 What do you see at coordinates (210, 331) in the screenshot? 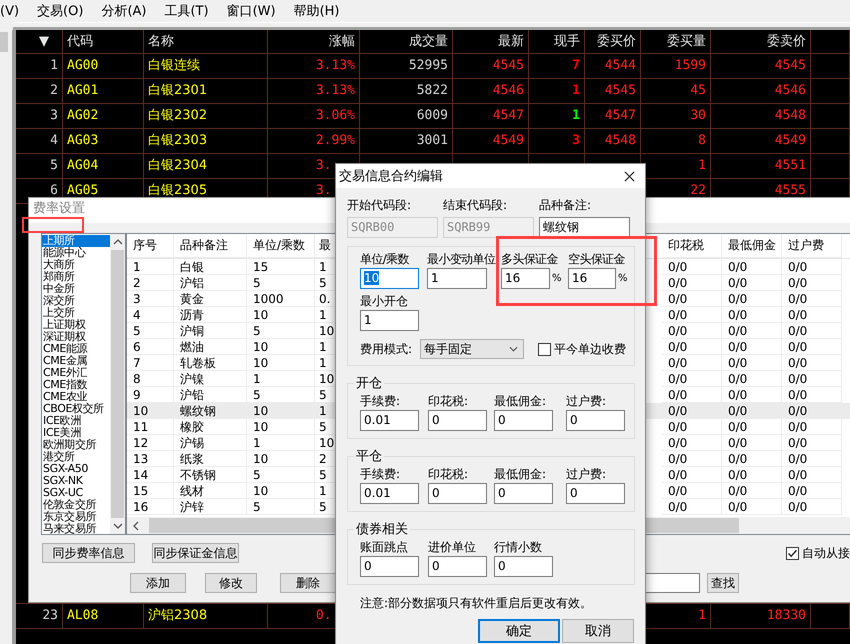
I see `table-cell: 沪铜` at bounding box center [210, 331].